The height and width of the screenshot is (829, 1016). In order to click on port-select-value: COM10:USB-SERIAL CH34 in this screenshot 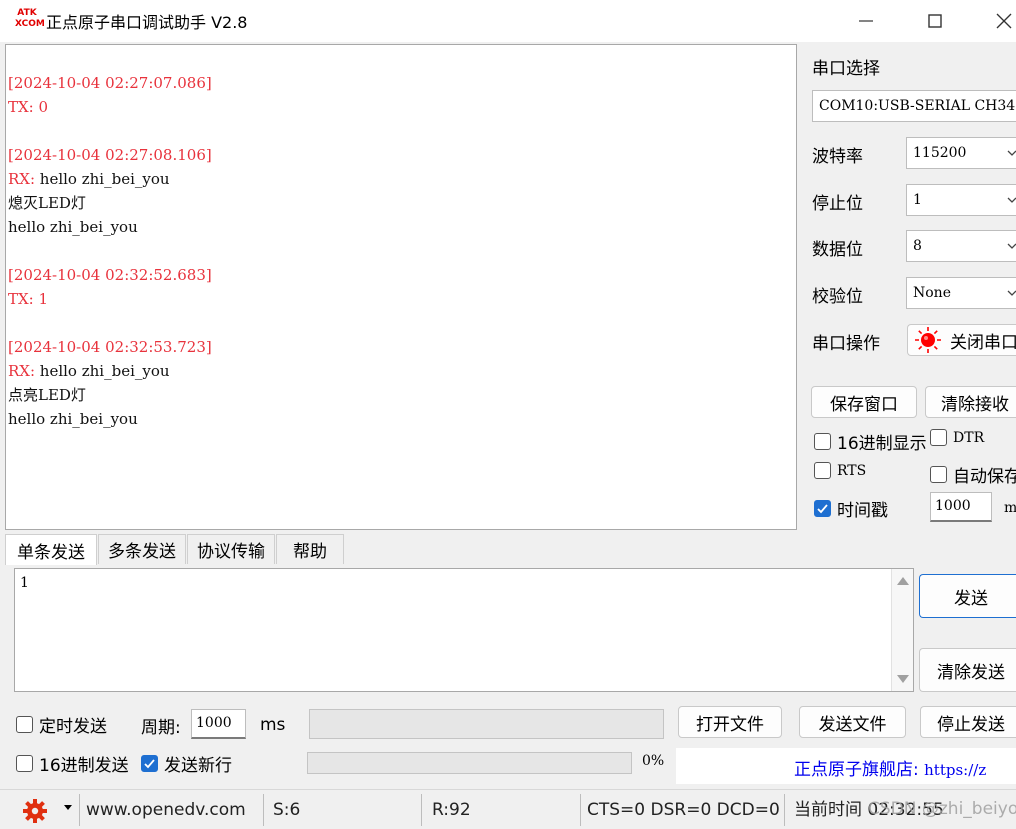, I will do `click(917, 106)`.